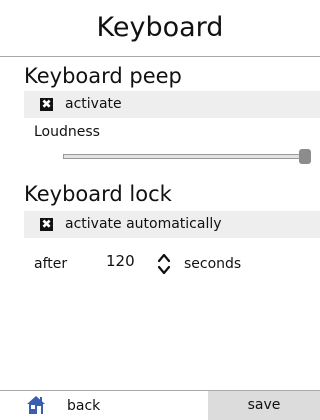  Describe the element at coordinates (36, 405) in the screenshot. I see `home-icon` at that location.